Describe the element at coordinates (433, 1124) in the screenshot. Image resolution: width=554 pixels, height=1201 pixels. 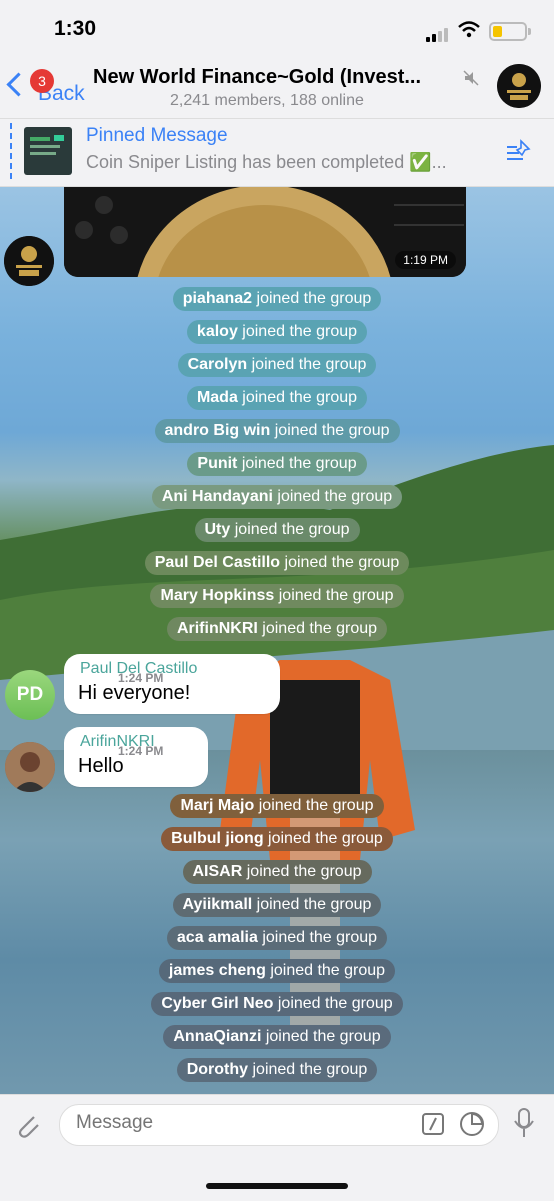
I see `commands-icon` at that location.